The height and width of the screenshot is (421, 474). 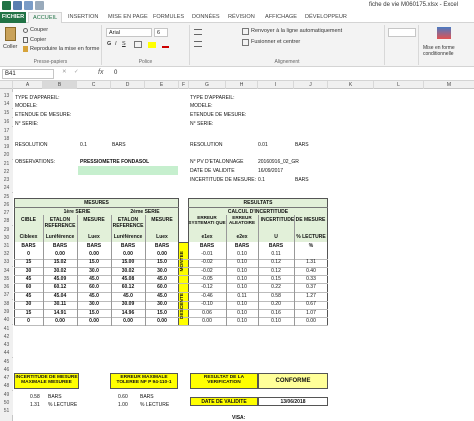 What do you see at coordinates (60, 279) in the screenshot?
I see `montee-cell: 45.09` at bounding box center [60, 279].